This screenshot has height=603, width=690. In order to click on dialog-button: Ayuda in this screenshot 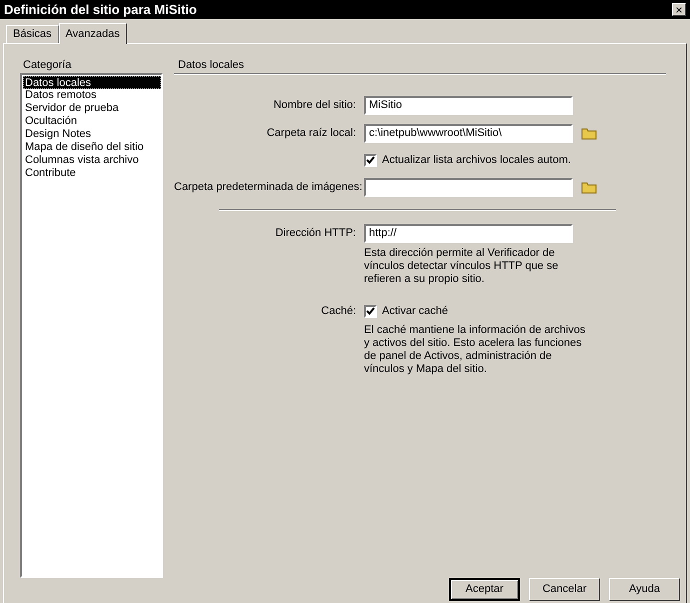, I will do `click(644, 589)`.